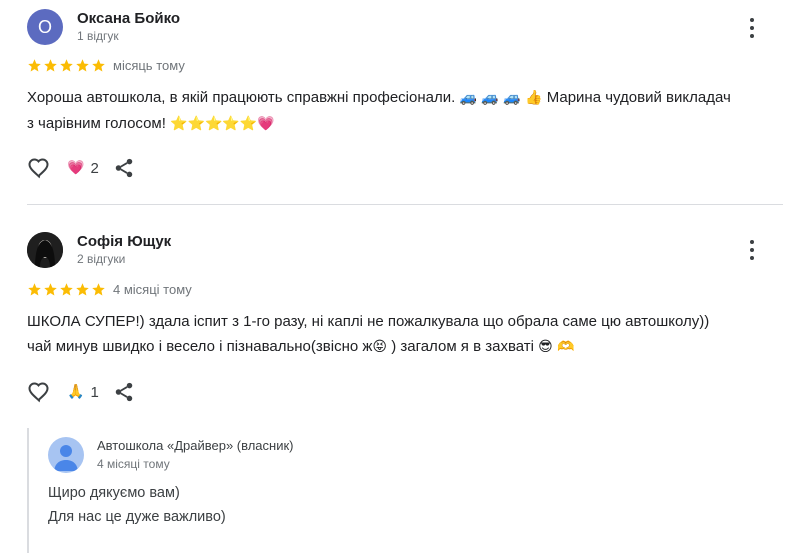 This screenshot has height=553, width=789. I want to click on avatar-letter: О, so click(44, 26).